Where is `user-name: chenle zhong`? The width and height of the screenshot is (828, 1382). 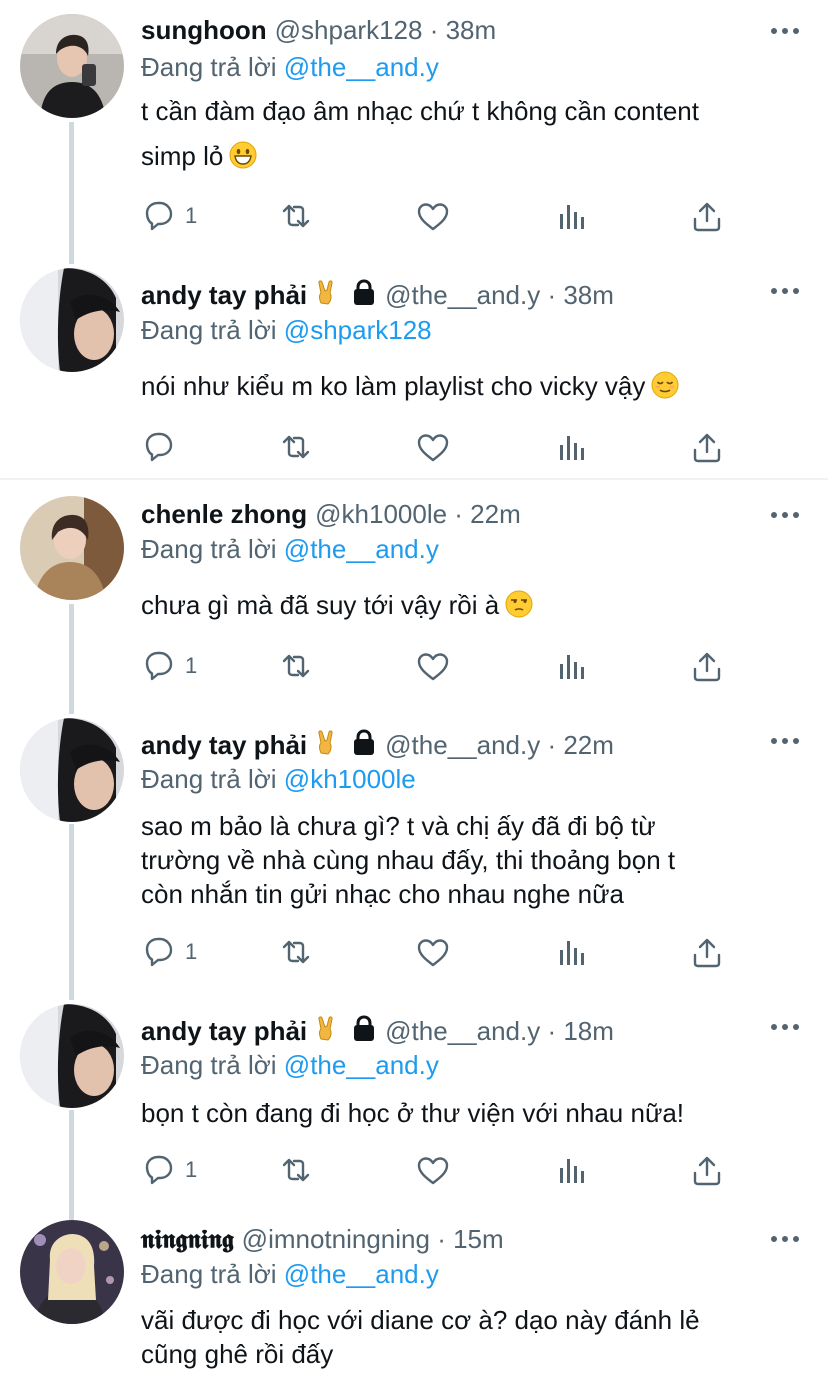
user-name: chenle zhong is located at coordinates (224, 514).